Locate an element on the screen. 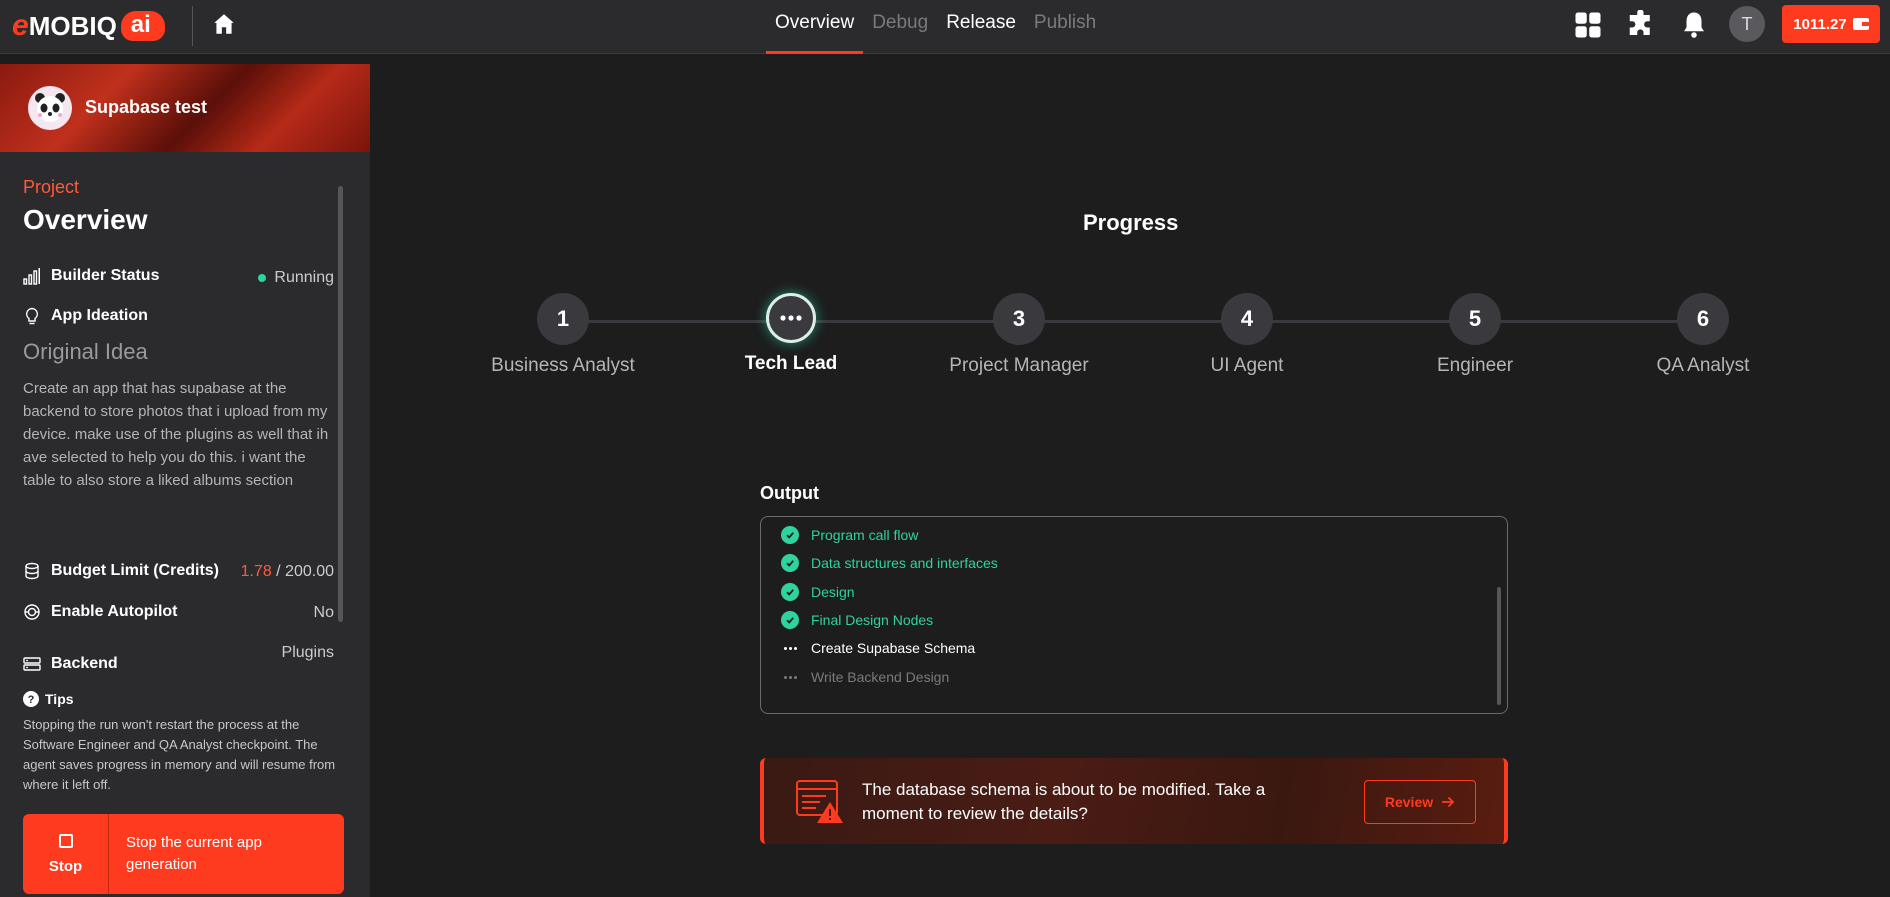 The width and height of the screenshot is (1890, 897). question-icon: ? is located at coordinates (31, 699).